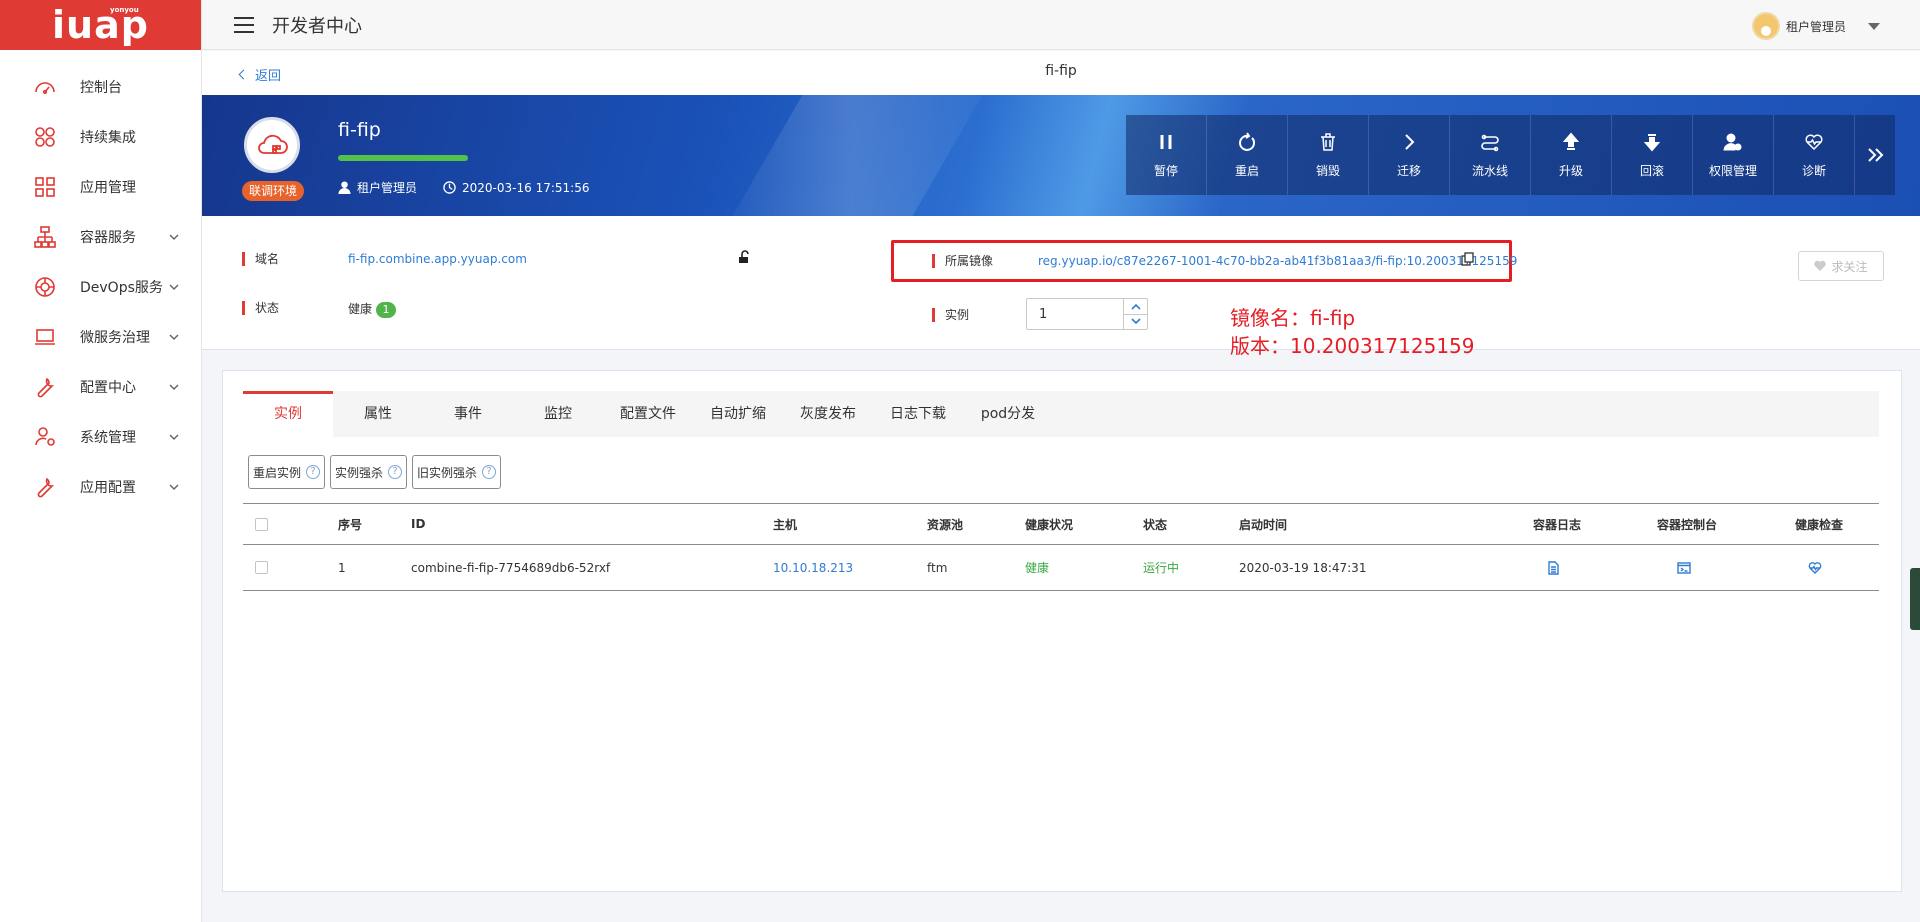  What do you see at coordinates (468, 414) in the screenshot?
I see `tab-events: 事件` at bounding box center [468, 414].